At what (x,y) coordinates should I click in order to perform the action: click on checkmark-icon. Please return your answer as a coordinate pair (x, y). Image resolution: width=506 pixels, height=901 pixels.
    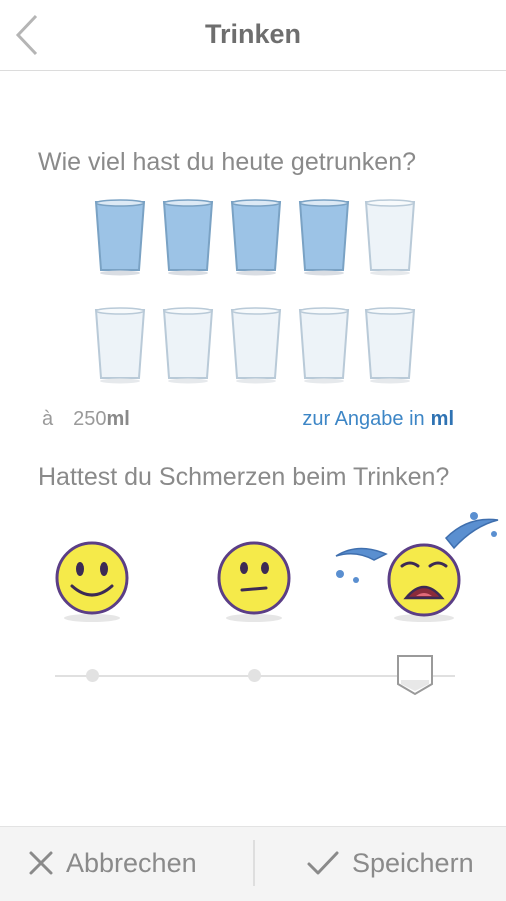
    Looking at the image, I should click on (323, 863).